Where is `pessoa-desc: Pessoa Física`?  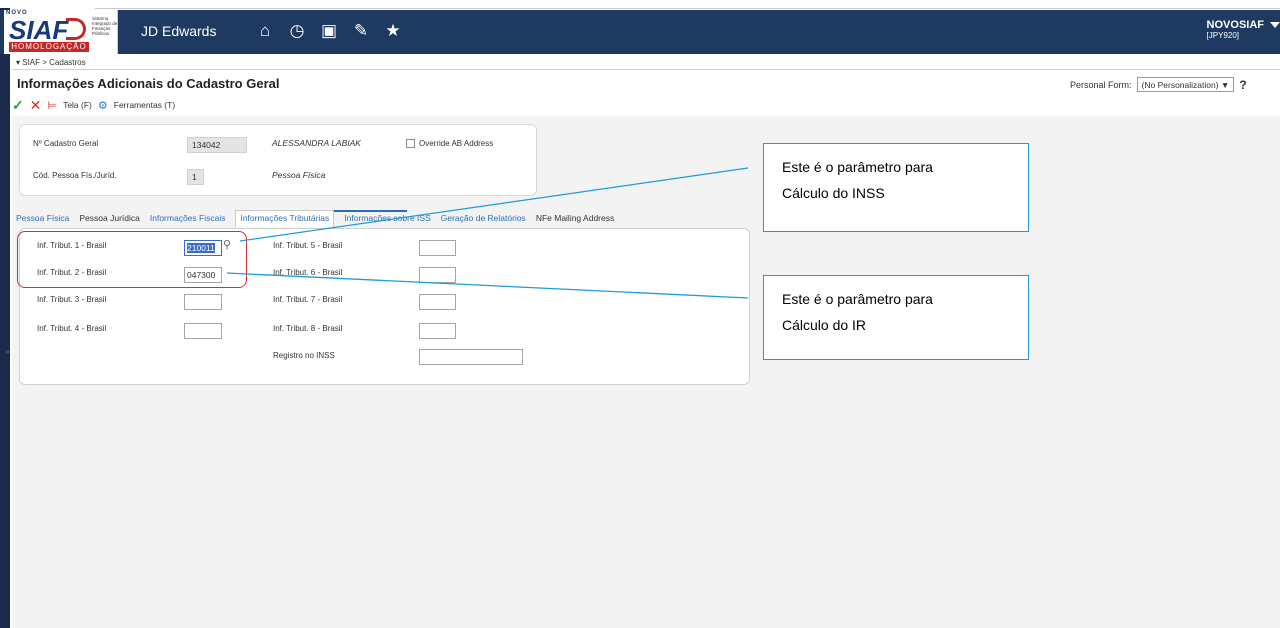 pessoa-desc: Pessoa Física is located at coordinates (299, 175).